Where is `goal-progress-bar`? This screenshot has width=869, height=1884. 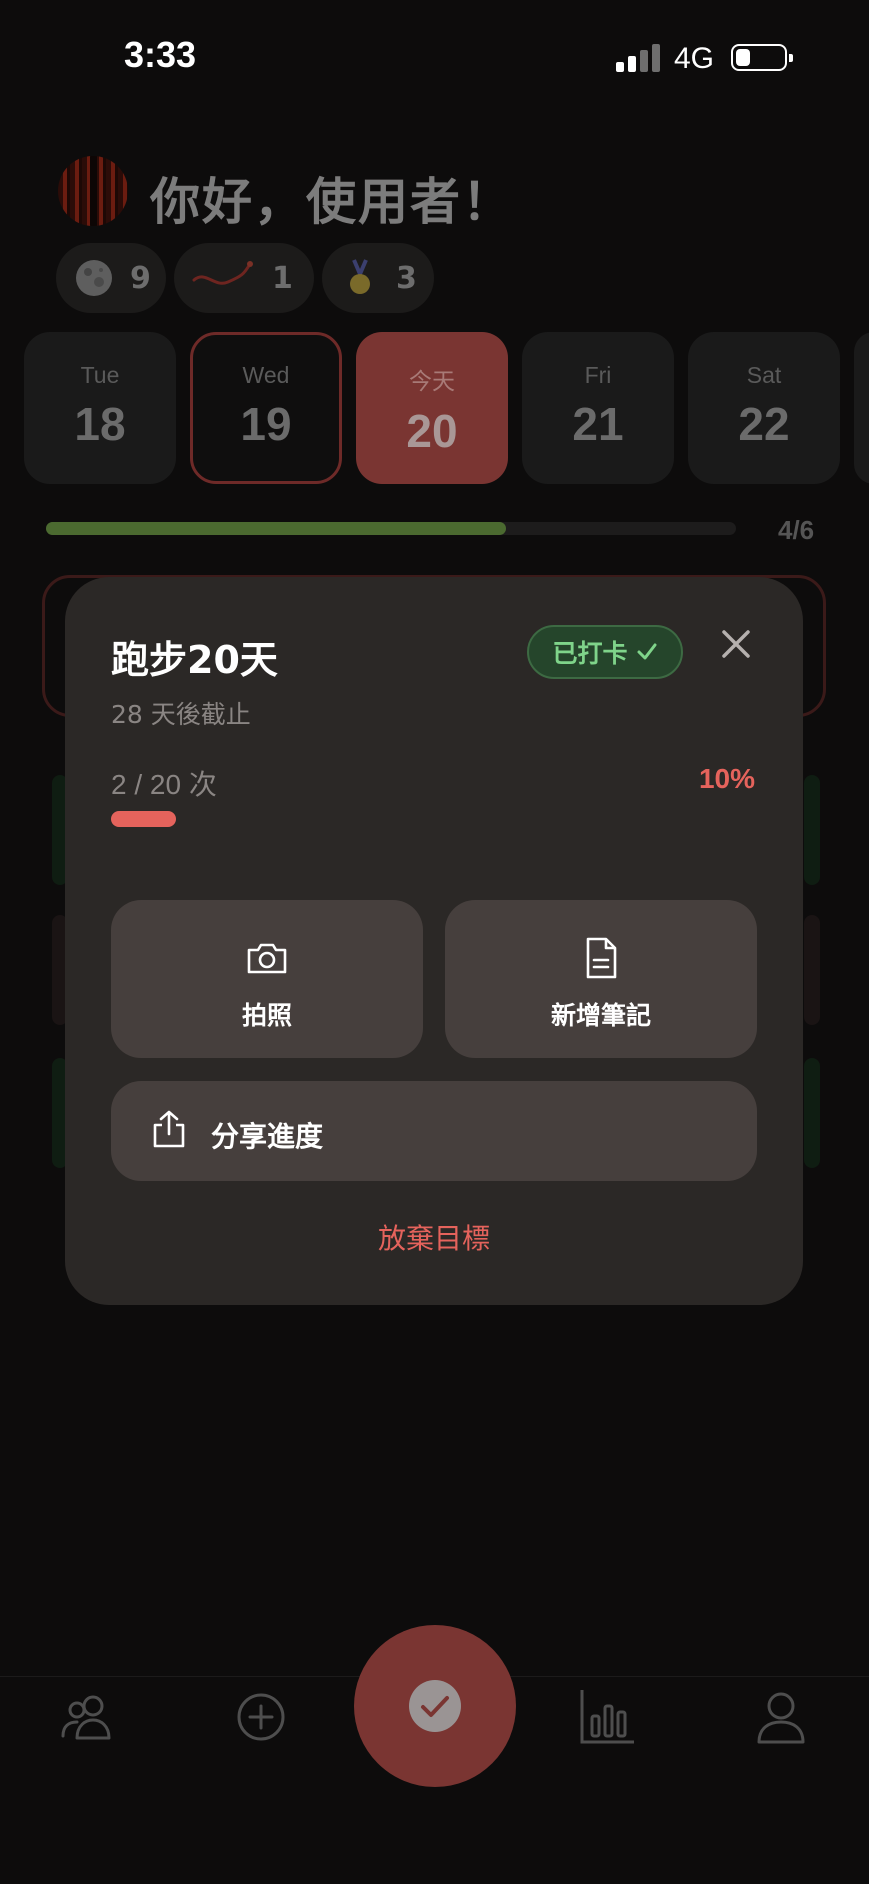
goal-progress-bar is located at coordinates (143, 819).